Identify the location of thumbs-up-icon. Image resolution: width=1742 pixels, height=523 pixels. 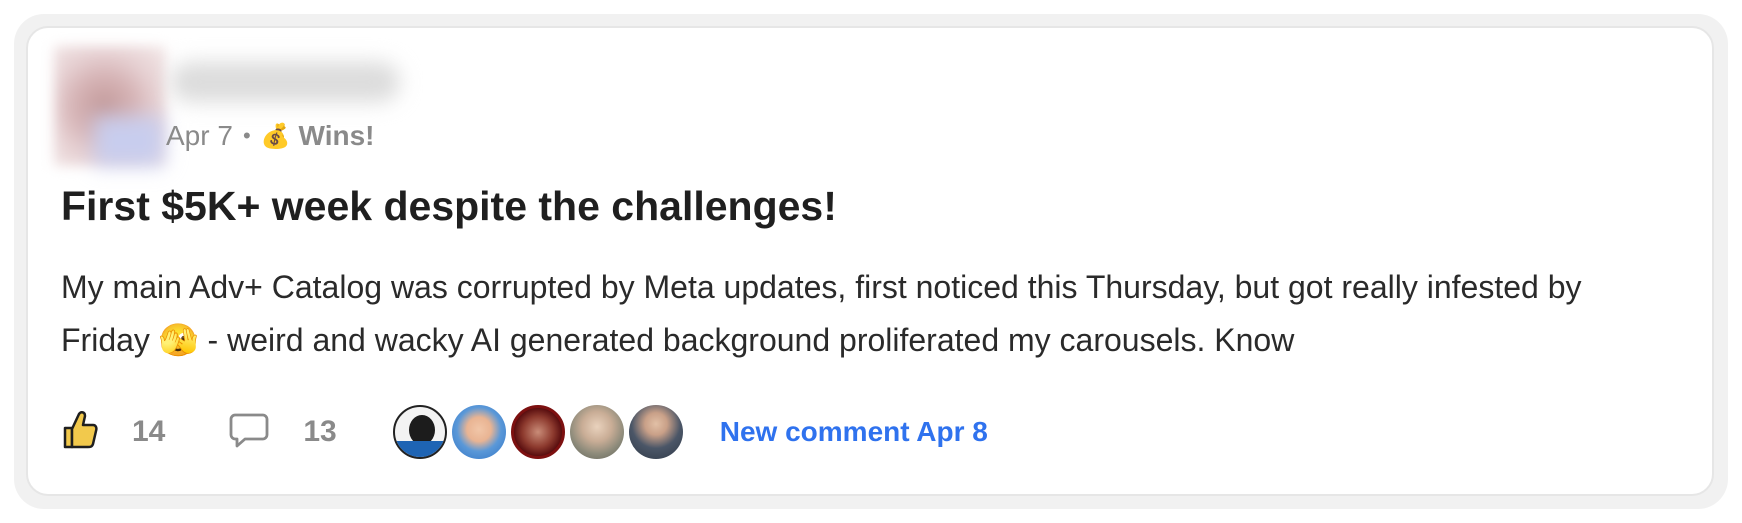
(80, 432).